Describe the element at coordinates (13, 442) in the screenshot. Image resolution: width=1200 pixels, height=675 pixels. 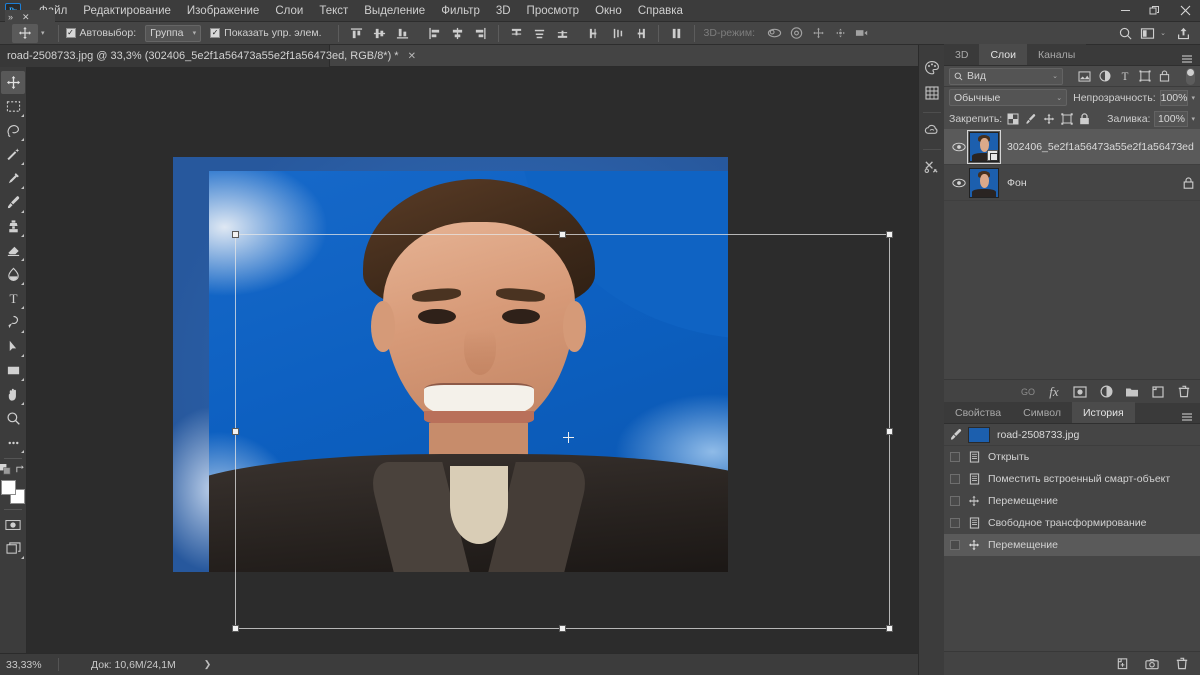
I see `edit-toolbar-tool` at that location.